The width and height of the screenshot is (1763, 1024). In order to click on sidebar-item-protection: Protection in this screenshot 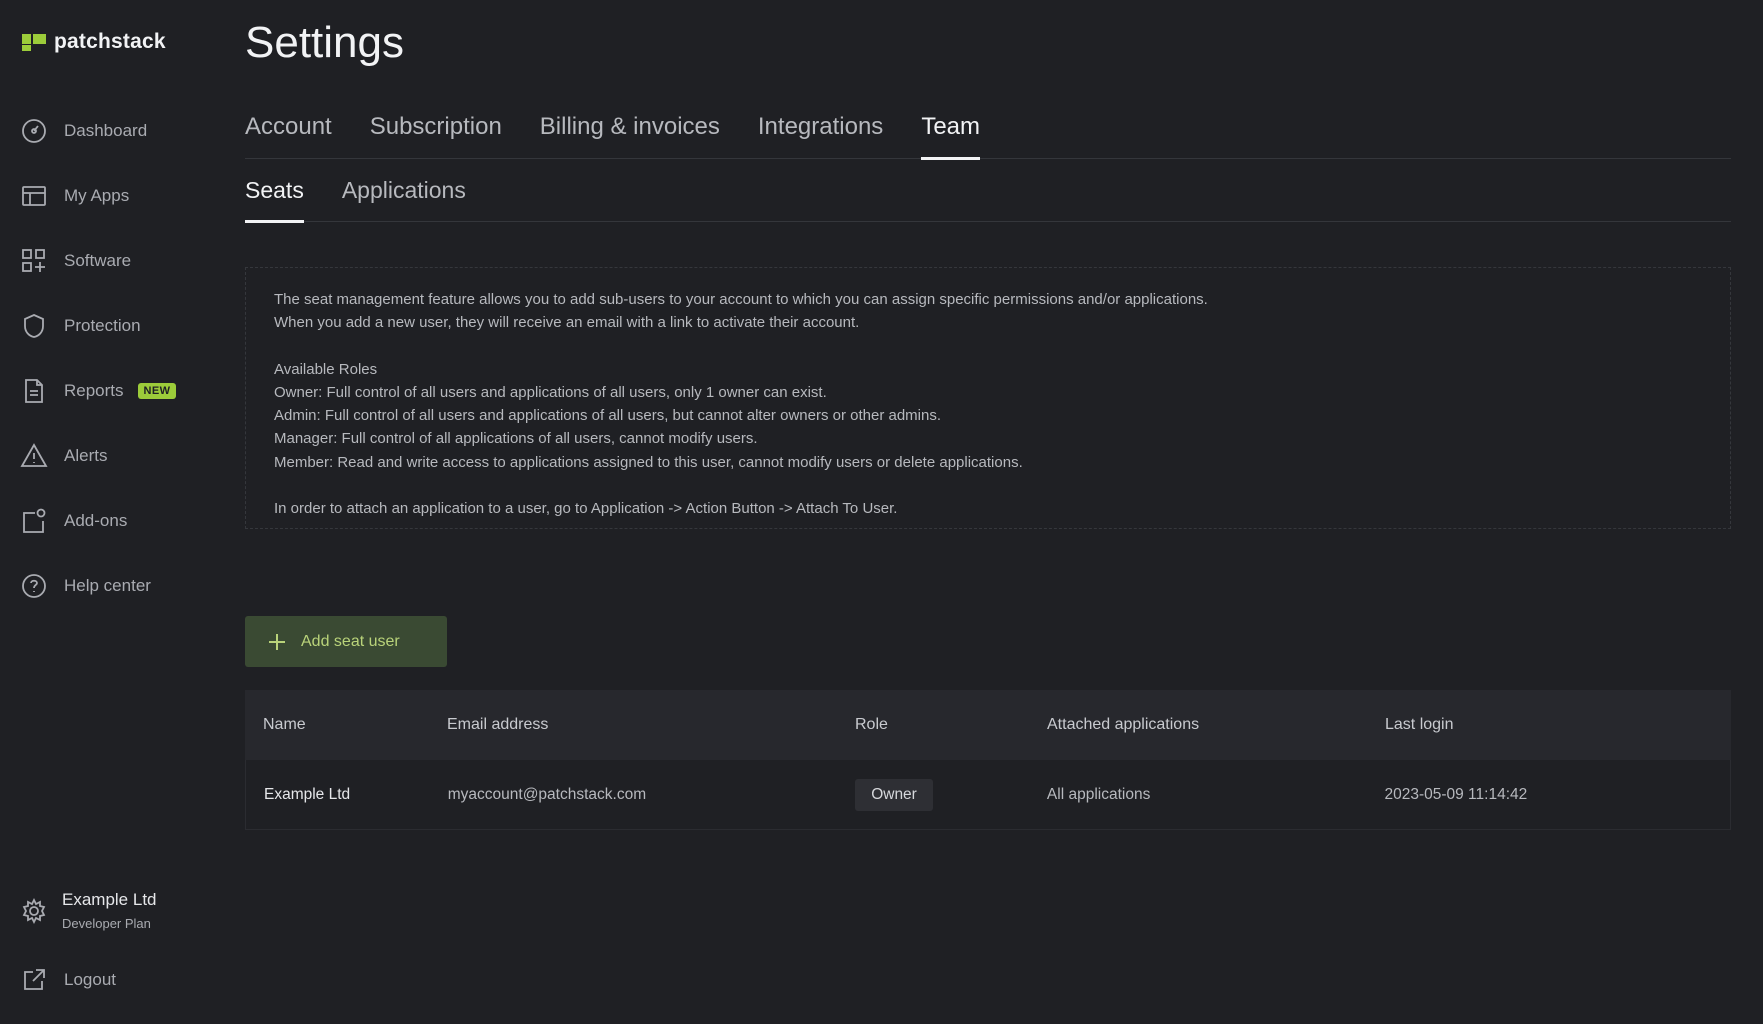, I will do `click(98, 325)`.